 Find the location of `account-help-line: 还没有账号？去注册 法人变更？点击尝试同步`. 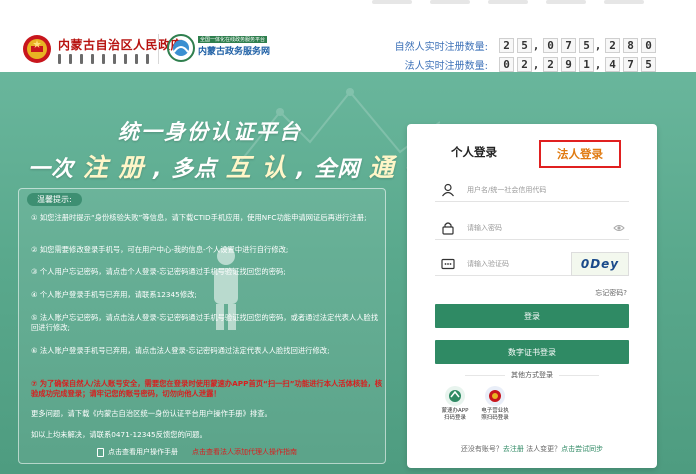

account-help-line: 还没有账号？去注册 法人变更？点击尝试同步 is located at coordinates (532, 449).